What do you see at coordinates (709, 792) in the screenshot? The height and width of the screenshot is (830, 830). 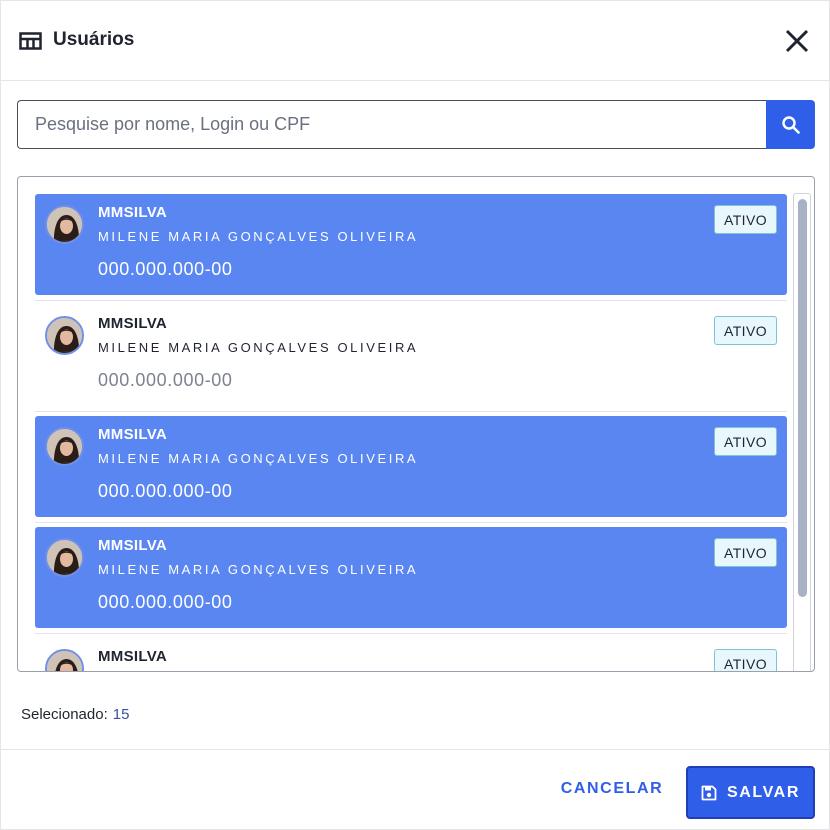 I see `floppy-disk-icon` at bounding box center [709, 792].